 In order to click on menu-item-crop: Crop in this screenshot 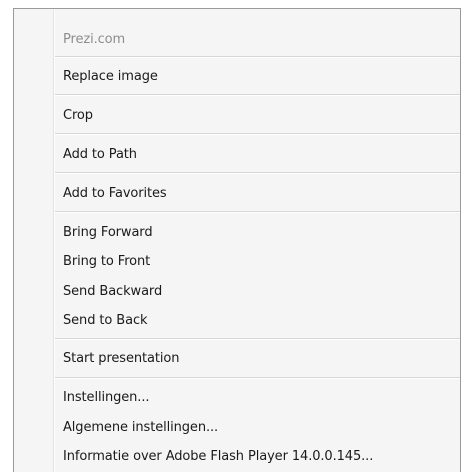, I will do `click(258, 116)`.